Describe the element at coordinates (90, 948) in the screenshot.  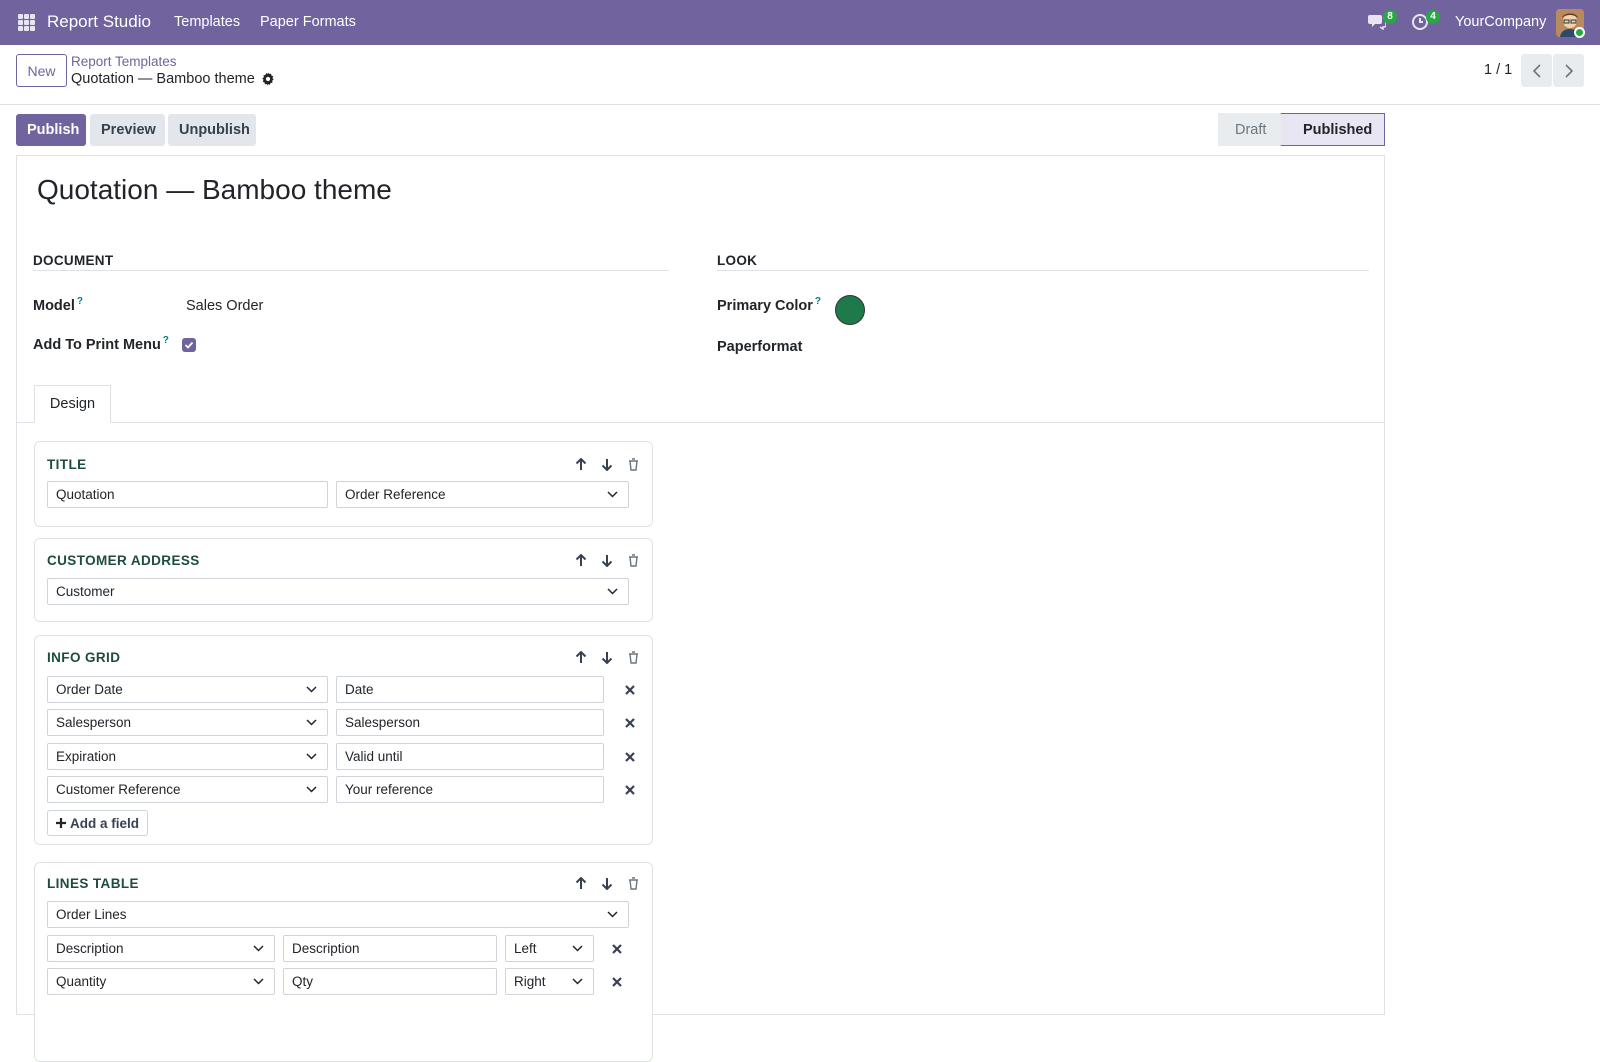
I see `column-field-value: Description` at that location.